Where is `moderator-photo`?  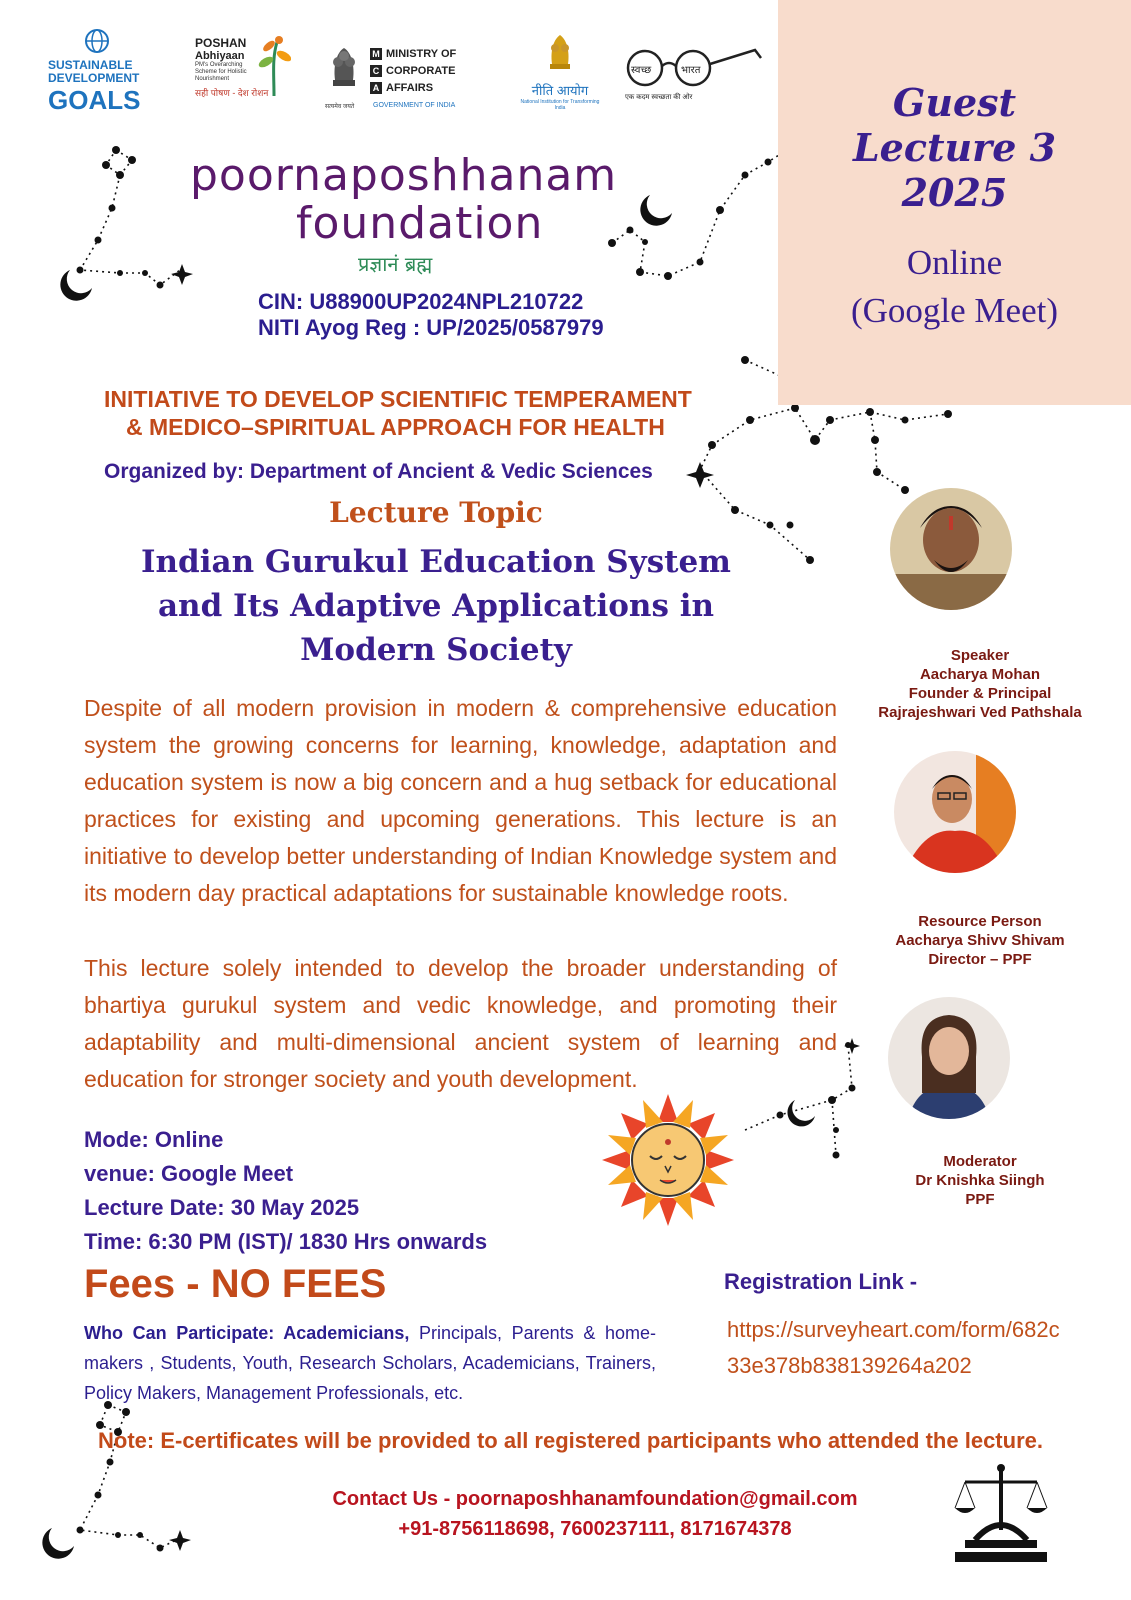 moderator-photo is located at coordinates (949, 1058).